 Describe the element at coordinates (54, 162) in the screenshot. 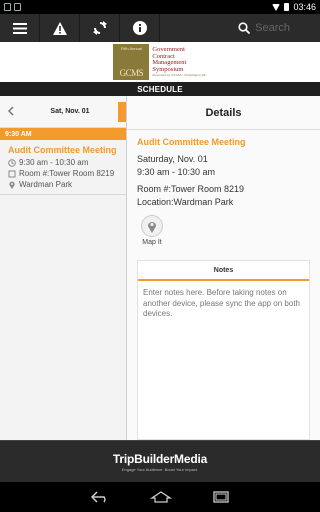

I see `session-time: 9:30 am - 10:30 am` at that location.